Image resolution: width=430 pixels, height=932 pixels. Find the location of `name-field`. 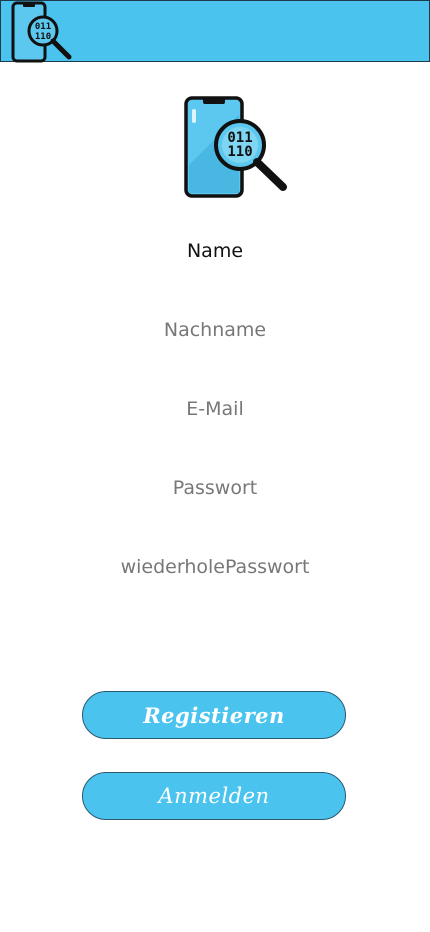

name-field is located at coordinates (215, 251).